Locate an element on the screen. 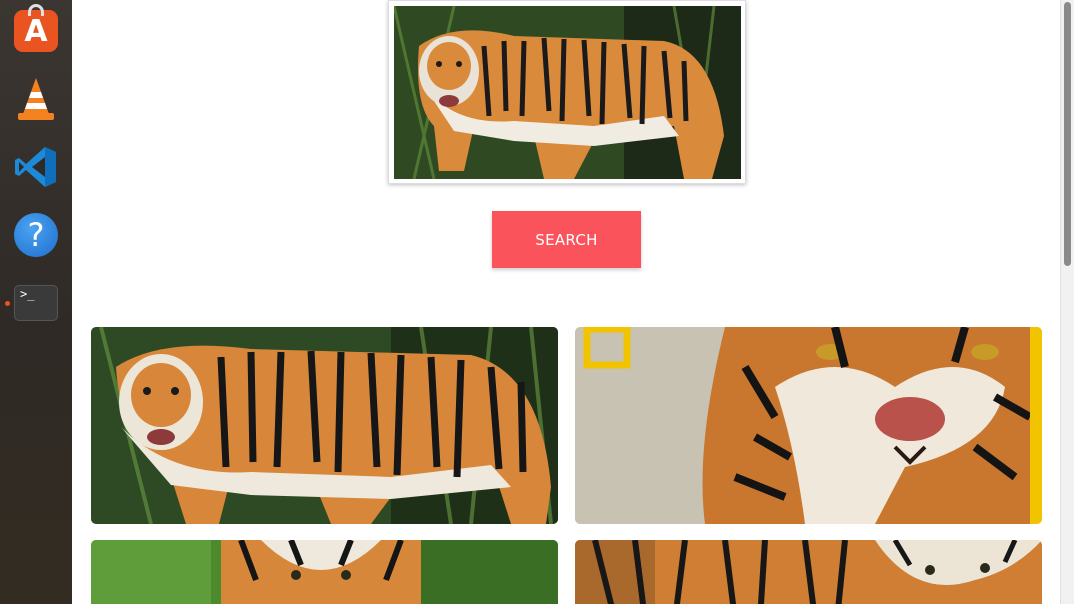  scrollbar-thumb is located at coordinates (1067, 134).